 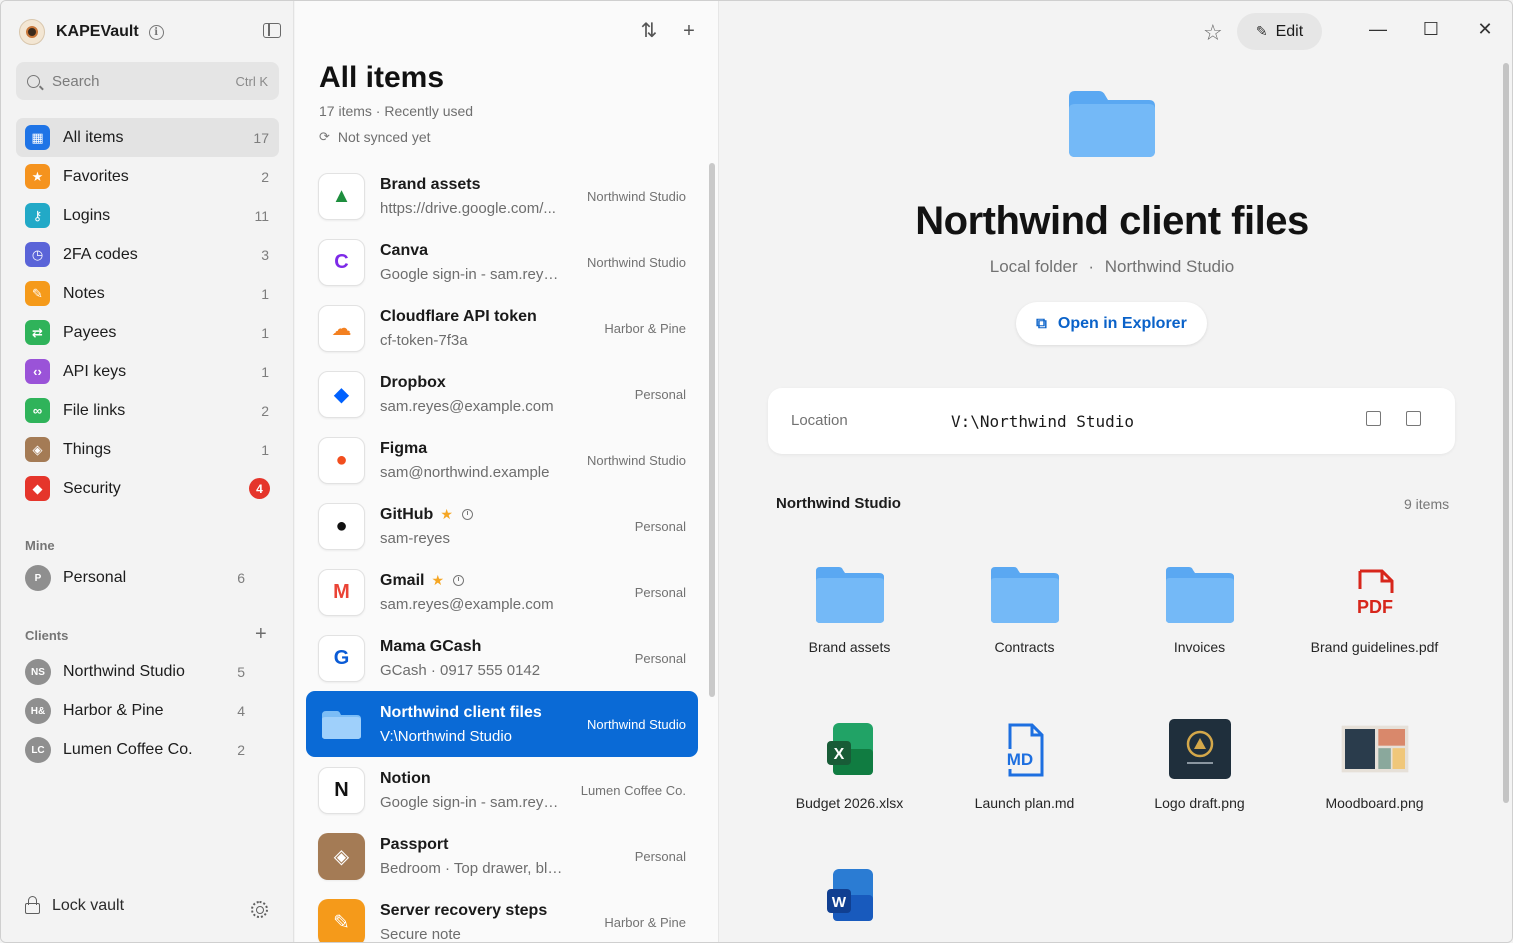 I want to click on sort-icon: ⇅, so click(x=649, y=31).